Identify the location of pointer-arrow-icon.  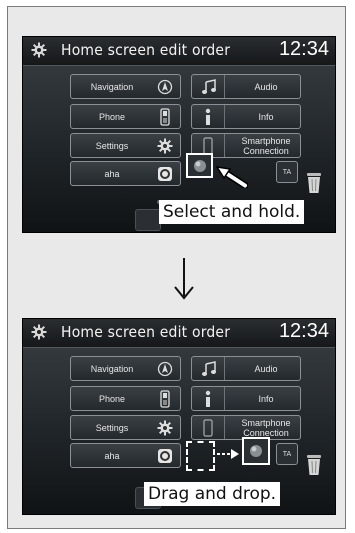
(231, 177).